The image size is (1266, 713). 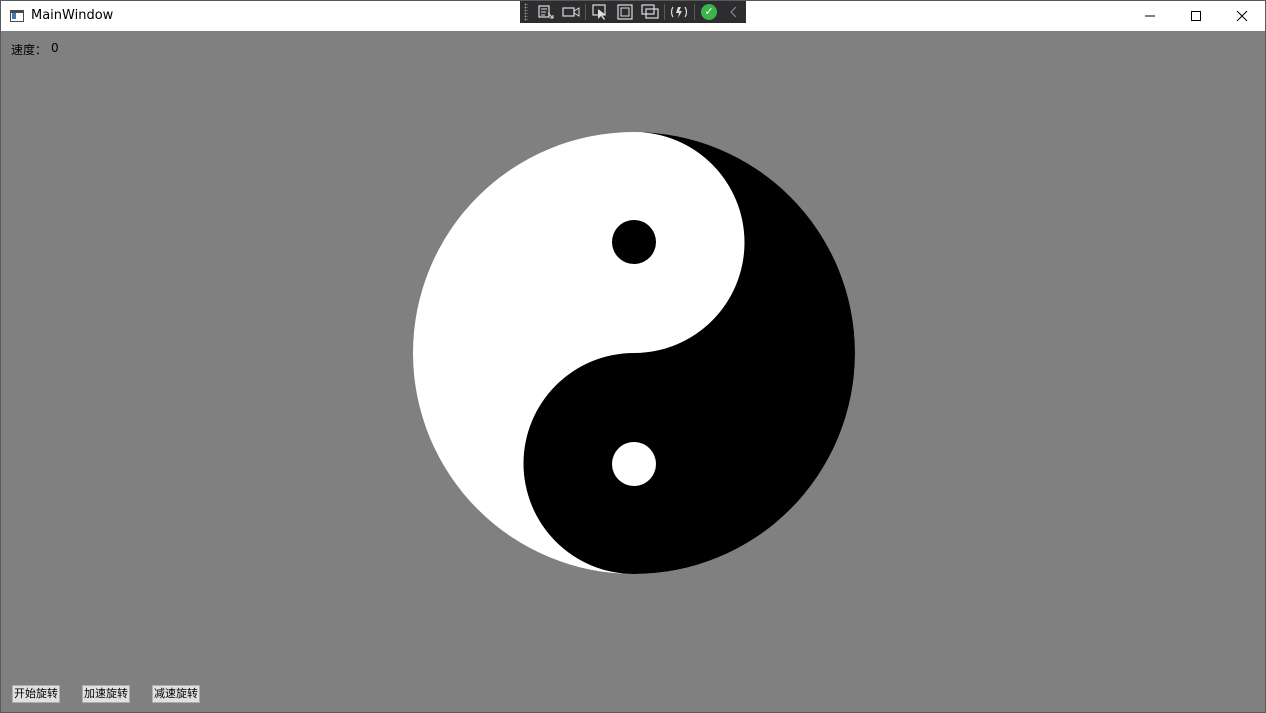 What do you see at coordinates (176, 694) in the screenshot?
I see `slow-down-button: 减速旋转` at bounding box center [176, 694].